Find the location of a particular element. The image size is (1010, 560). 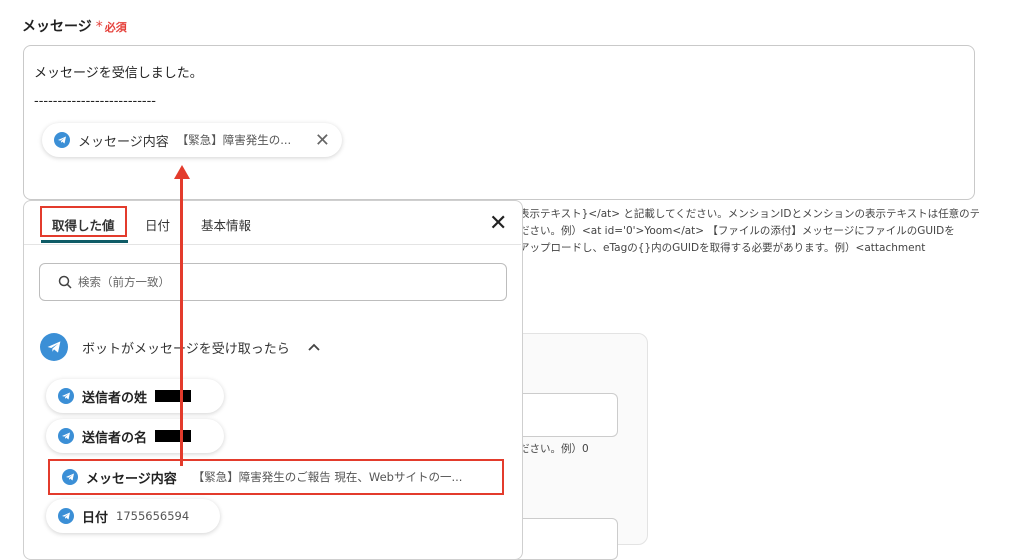

option-key: 送信者の名 is located at coordinates (115, 438).